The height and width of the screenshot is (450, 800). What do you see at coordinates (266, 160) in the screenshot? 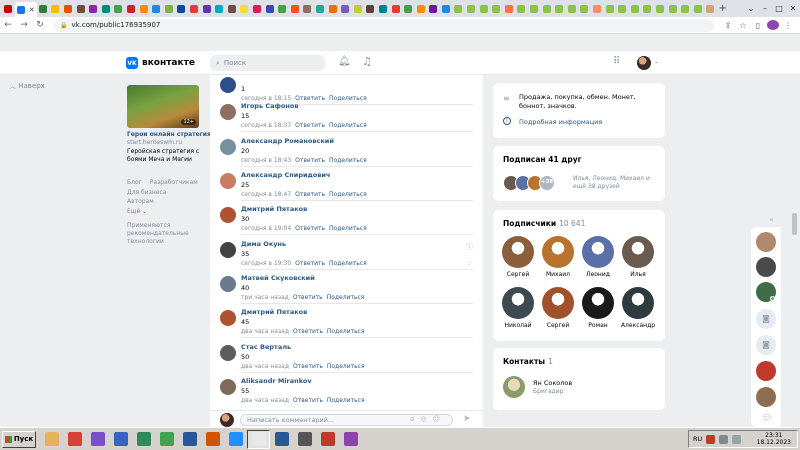
I see `comment-time: сегодня в 18:43` at bounding box center [266, 160].